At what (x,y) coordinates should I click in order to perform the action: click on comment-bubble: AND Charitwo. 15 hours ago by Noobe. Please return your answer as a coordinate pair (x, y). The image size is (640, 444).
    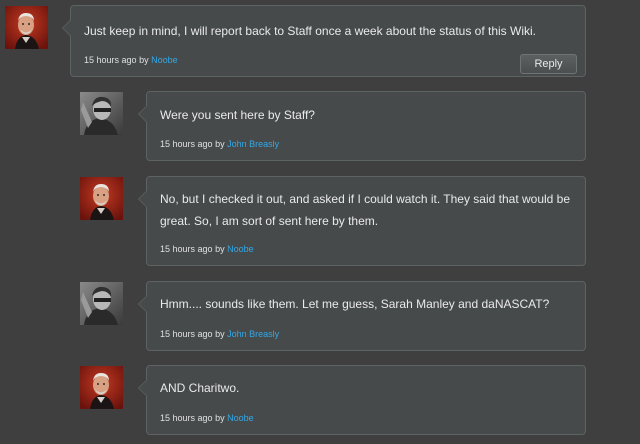
    Looking at the image, I should click on (362, 400).